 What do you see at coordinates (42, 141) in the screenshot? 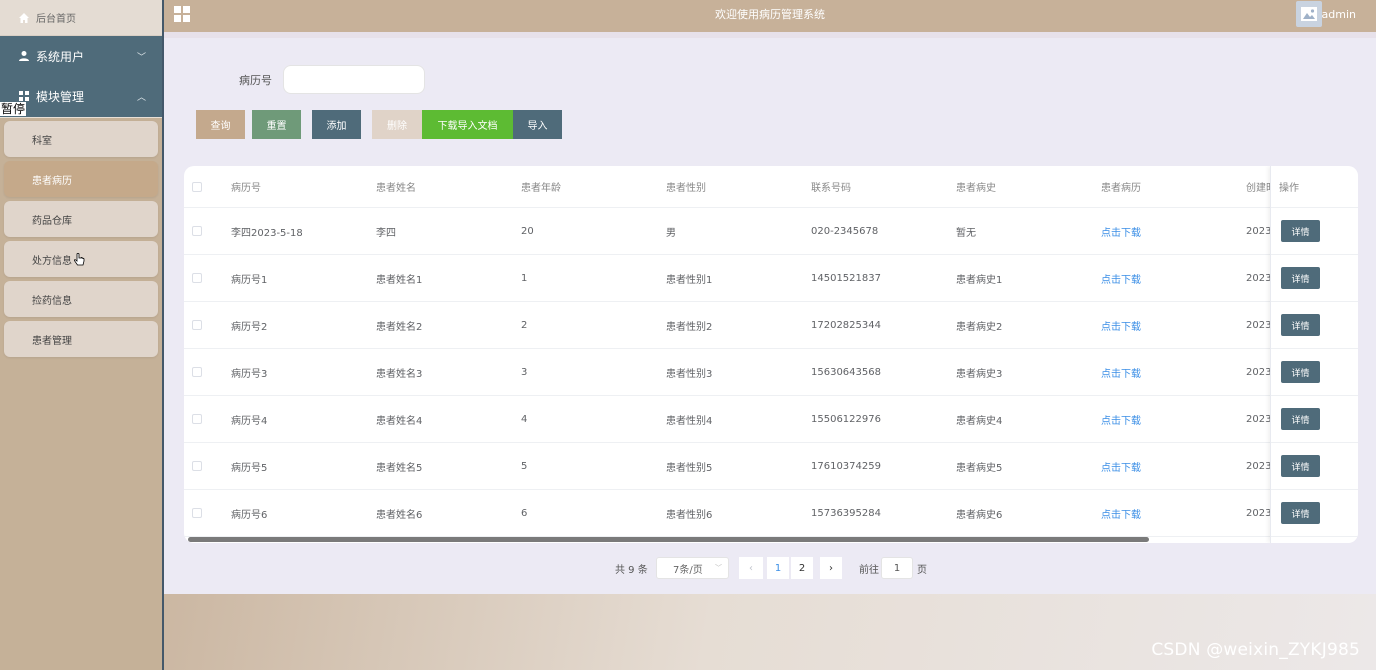
I see `sidebar-item-label: 科室` at bounding box center [42, 141].